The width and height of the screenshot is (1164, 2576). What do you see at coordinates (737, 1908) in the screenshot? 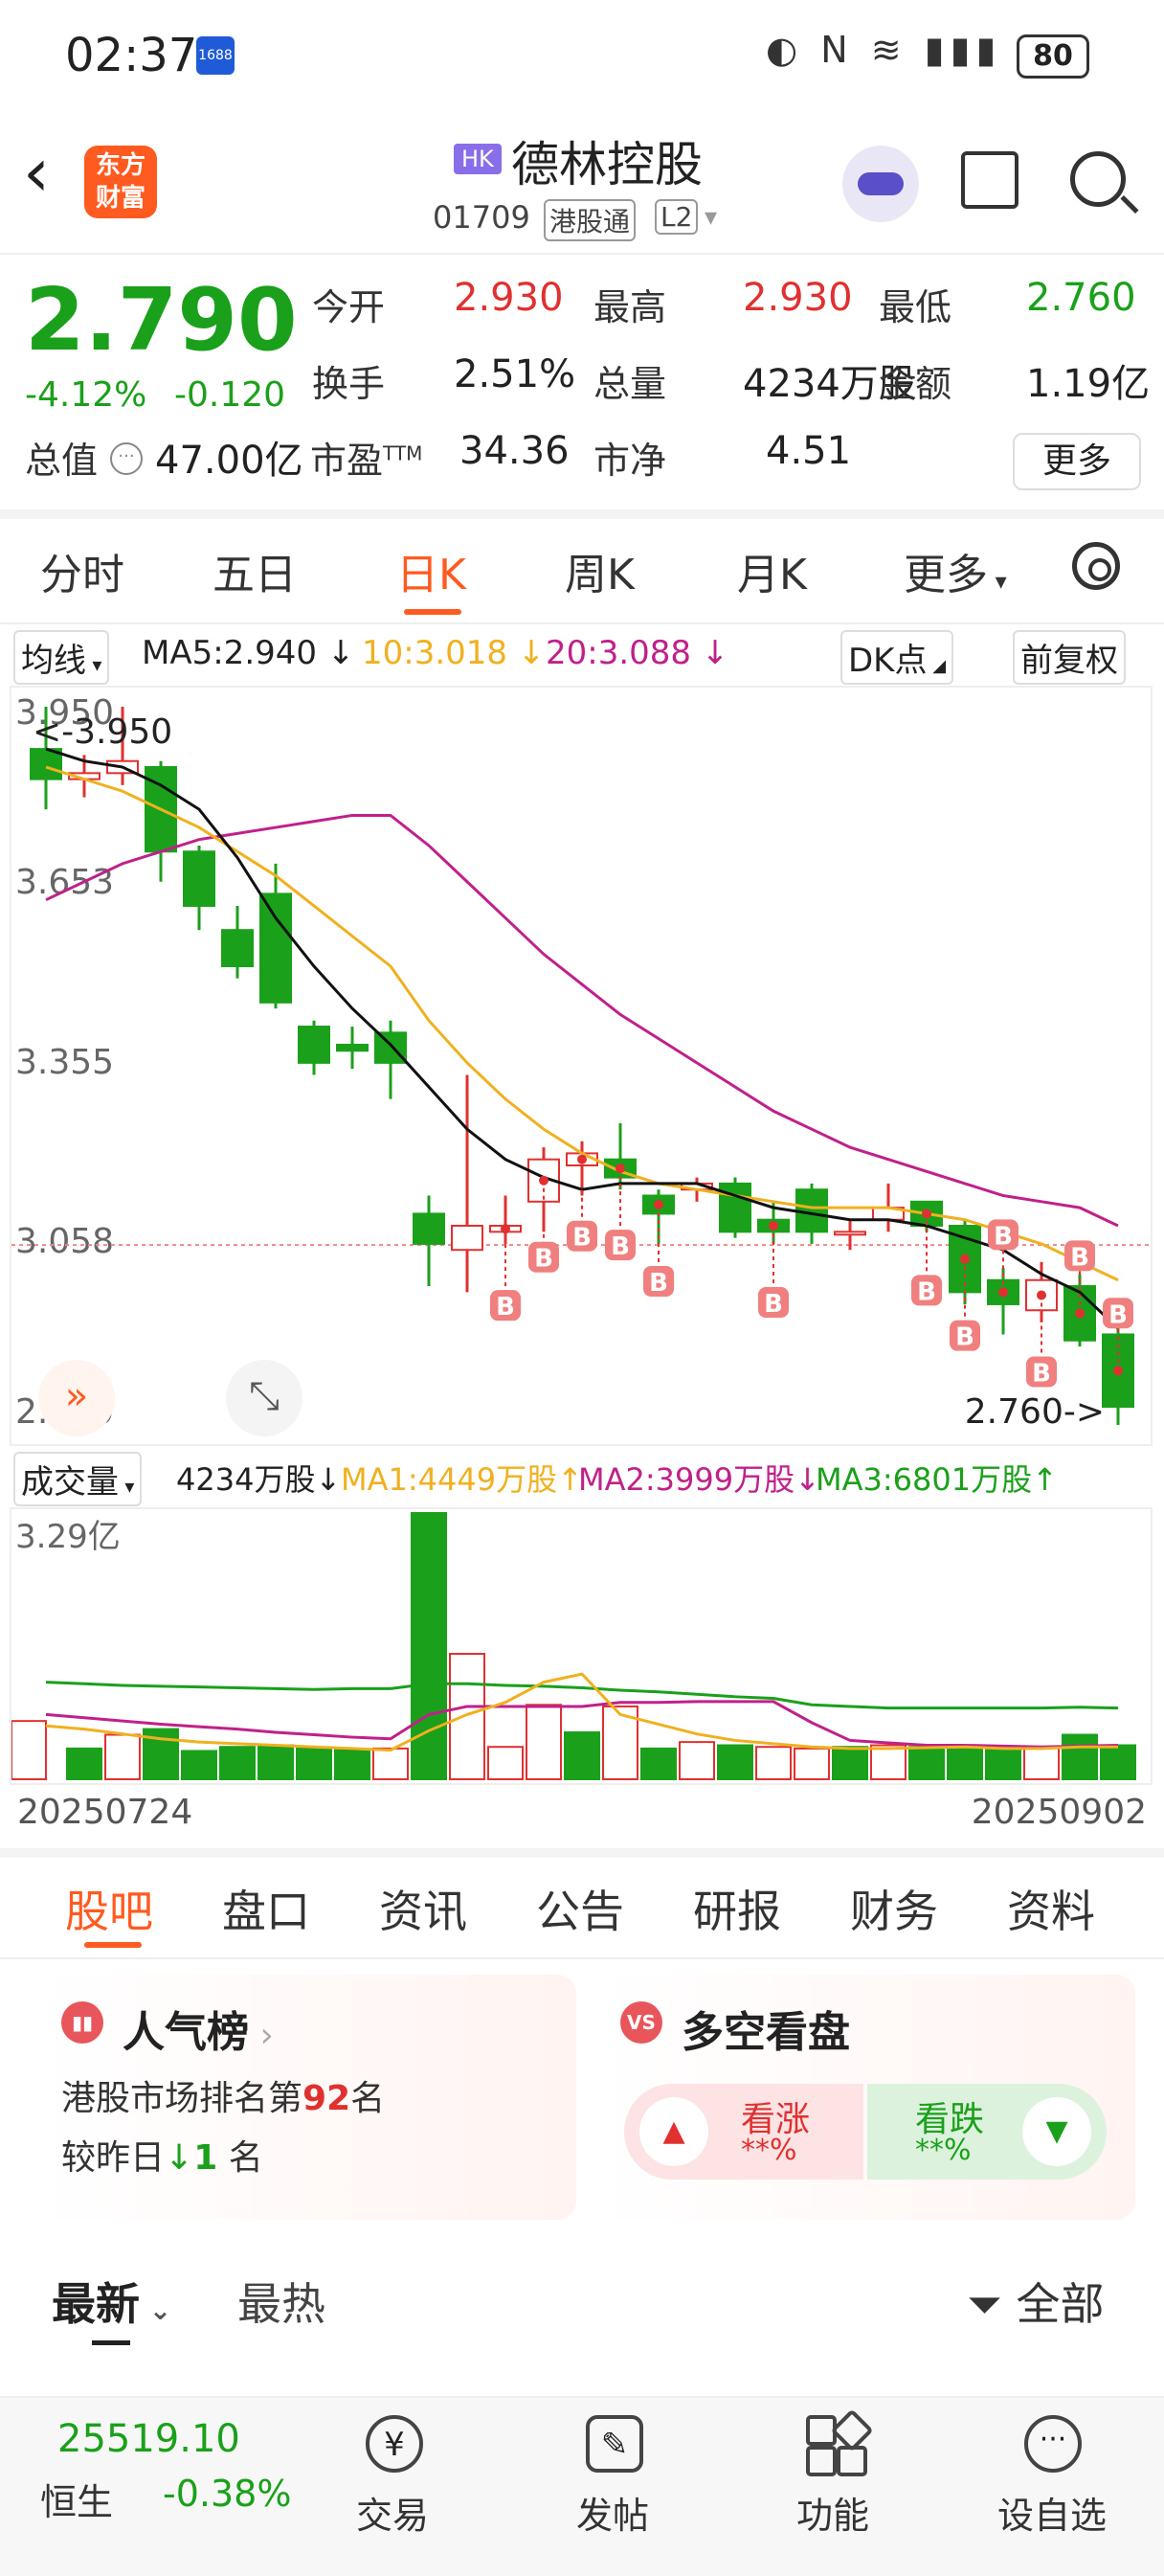
I see `info-tab-4: 研报` at bounding box center [737, 1908].